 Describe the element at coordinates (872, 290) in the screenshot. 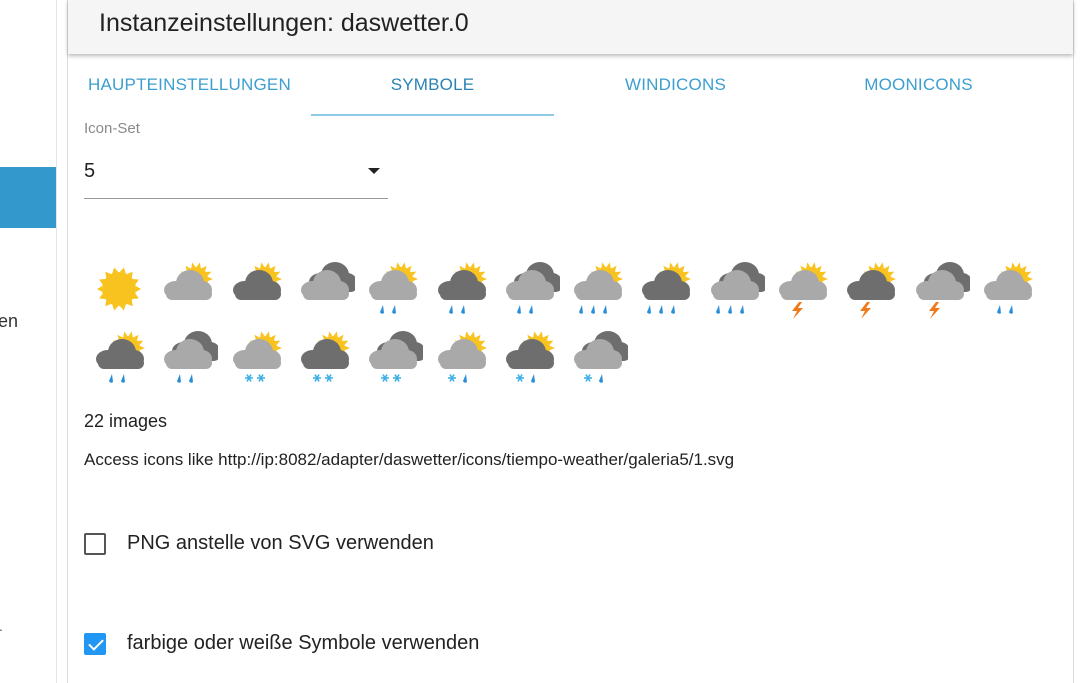

I see `sun-dark-cloud-thunder-icon` at that location.